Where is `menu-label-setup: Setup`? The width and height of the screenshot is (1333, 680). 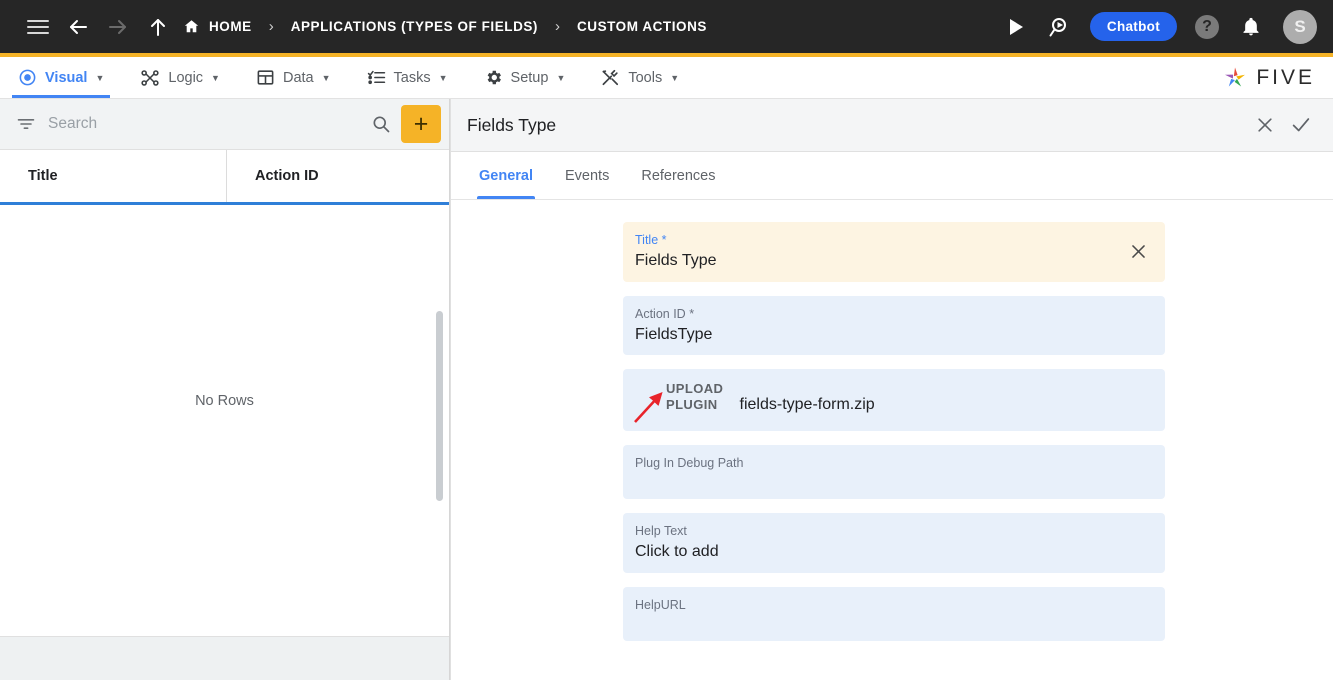
menu-label-setup: Setup is located at coordinates (529, 77).